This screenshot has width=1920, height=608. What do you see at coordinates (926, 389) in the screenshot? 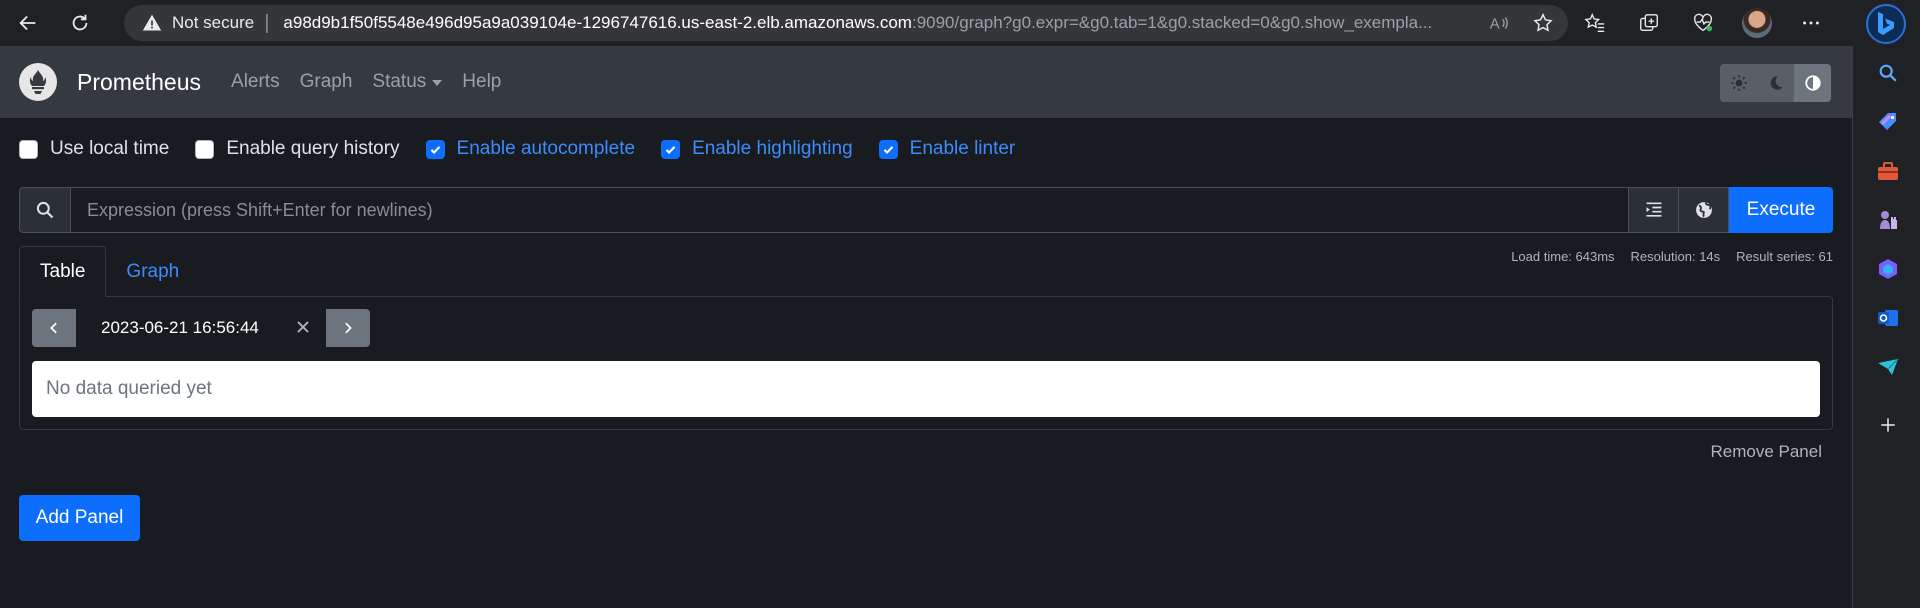
I see `no-data-alert: No data queried yet` at bounding box center [926, 389].